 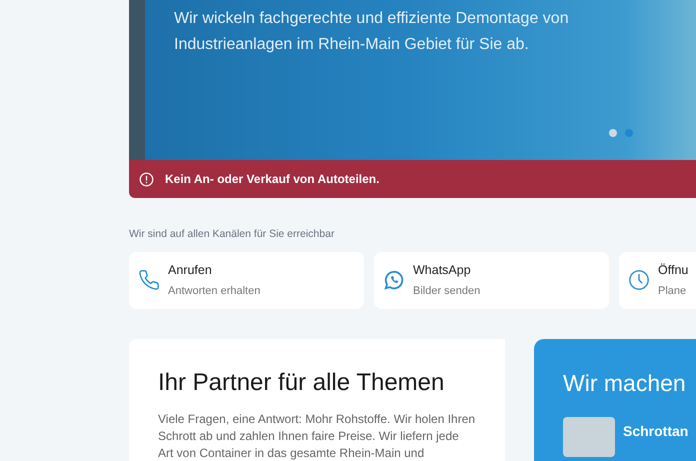 What do you see at coordinates (491, 280) in the screenshot?
I see `contact-card: WhatsApp Bilder senden` at bounding box center [491, 280].